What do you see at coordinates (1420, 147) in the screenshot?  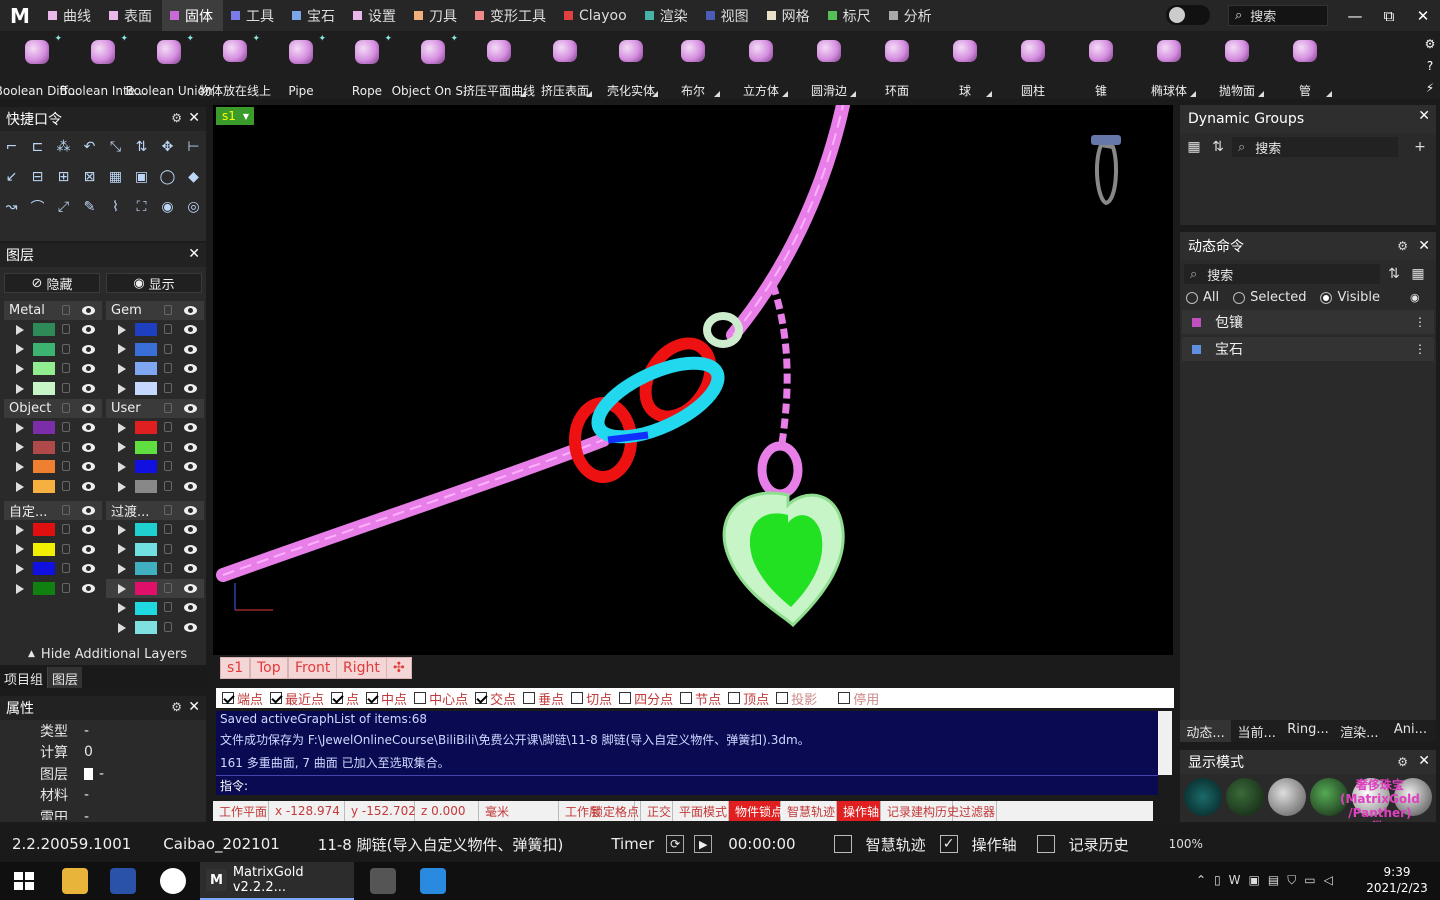 I see `add-icon: +` at bounding box center [1420, 147].